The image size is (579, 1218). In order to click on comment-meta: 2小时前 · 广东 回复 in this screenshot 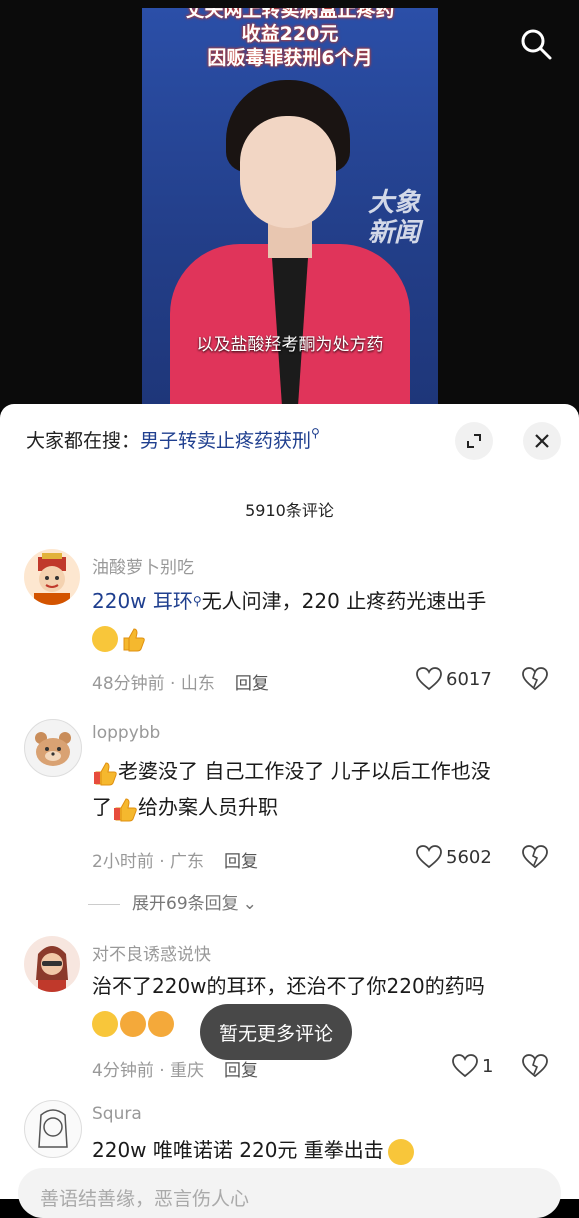, I will do `click(175, 862)`.